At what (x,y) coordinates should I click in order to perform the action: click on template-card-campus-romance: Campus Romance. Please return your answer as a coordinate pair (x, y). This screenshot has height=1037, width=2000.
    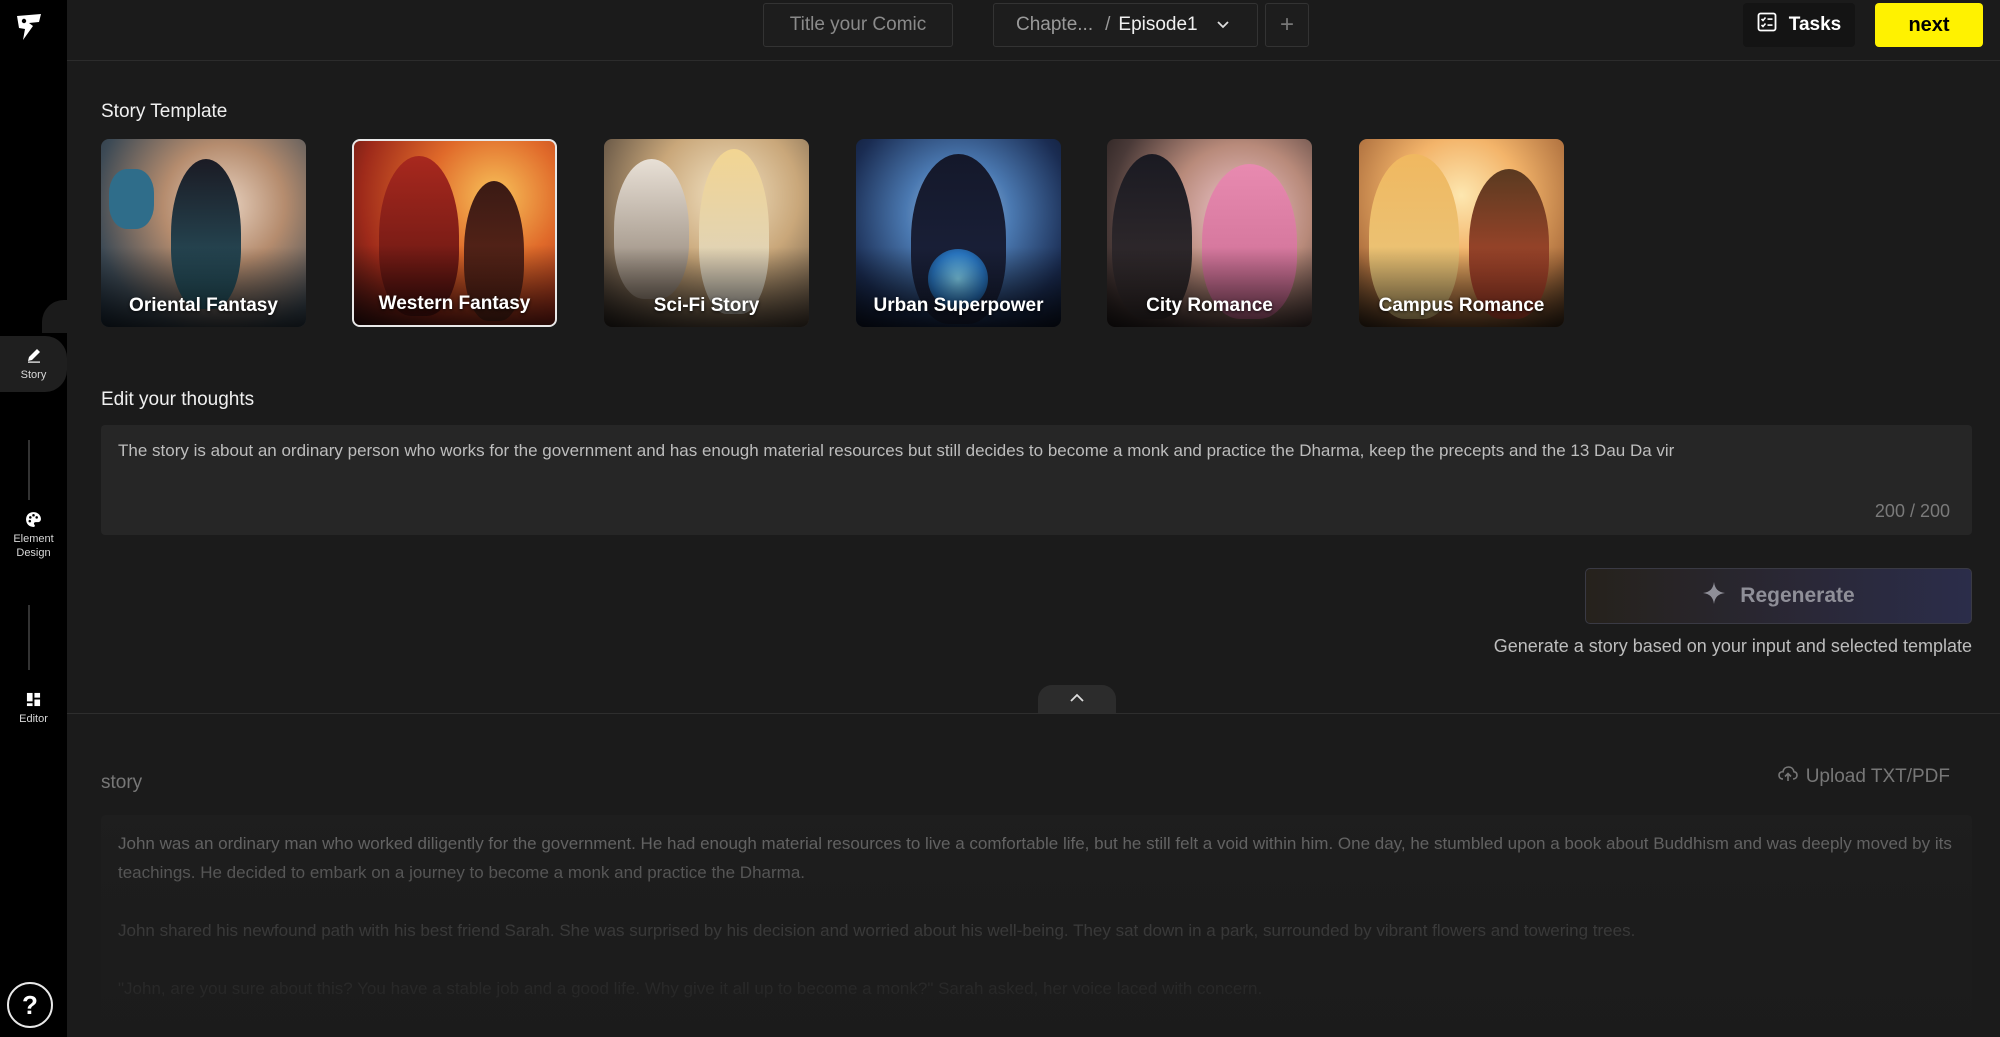
    Looking at the image, I should click on (1461, 233).